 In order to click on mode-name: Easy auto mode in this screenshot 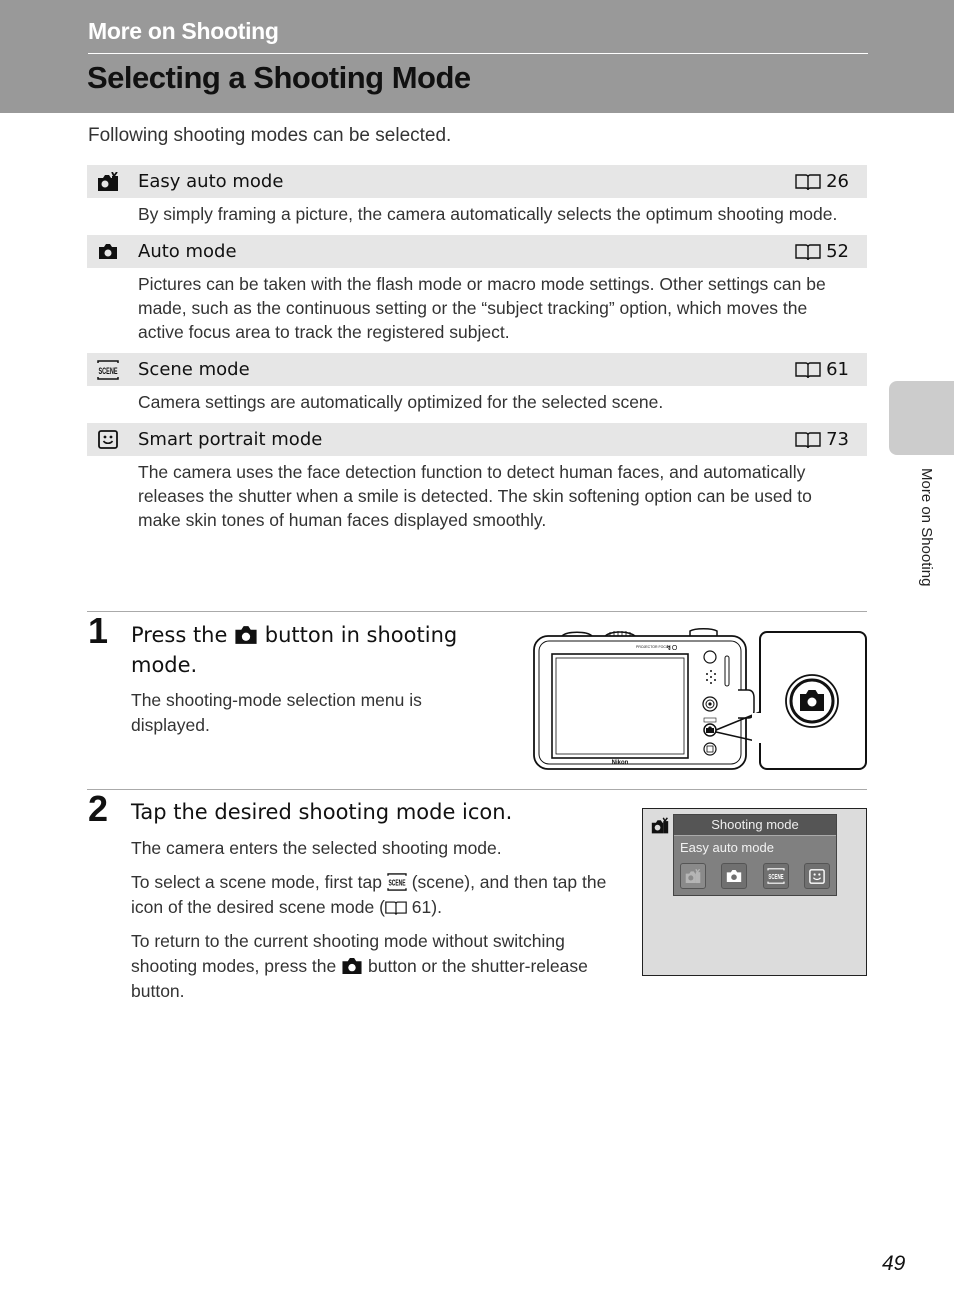, I will do `click(211, 181)`.